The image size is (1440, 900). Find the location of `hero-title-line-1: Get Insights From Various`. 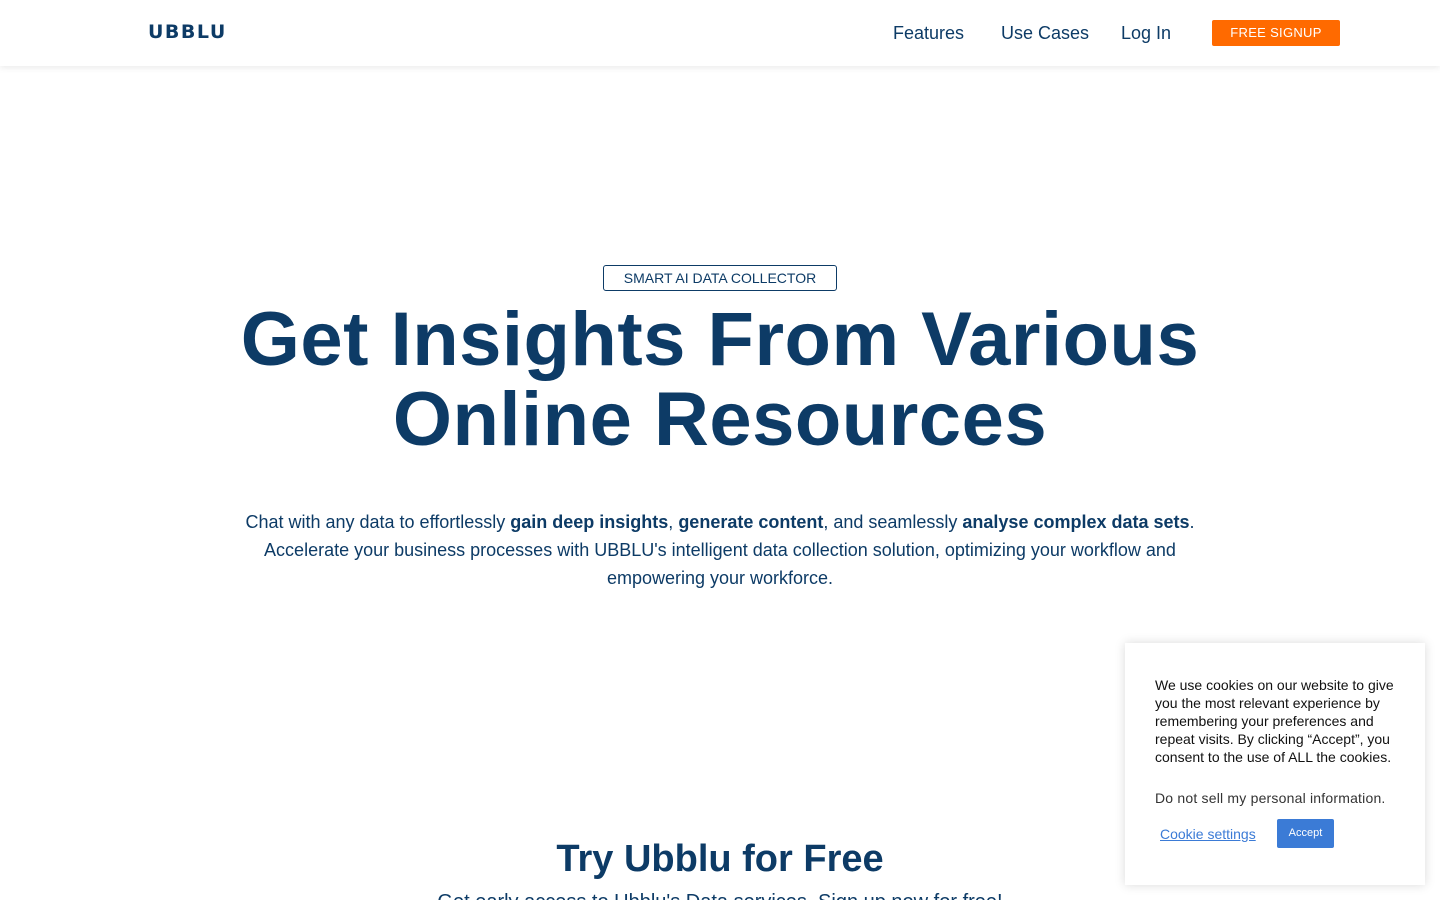

hero-title-line-1: Get Insights From Various is located at coordinates (720, 339).